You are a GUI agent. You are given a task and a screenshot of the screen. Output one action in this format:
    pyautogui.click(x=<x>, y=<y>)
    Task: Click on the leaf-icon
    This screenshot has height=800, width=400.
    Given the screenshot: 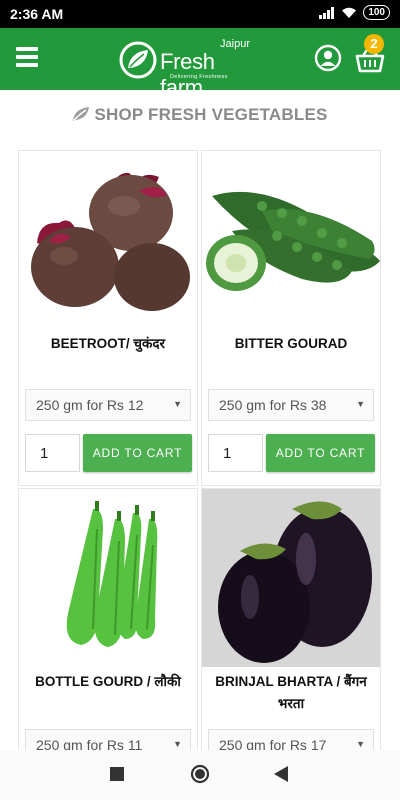 What is the action you would take?
    pyautogui.click(x=81, y=114)
    